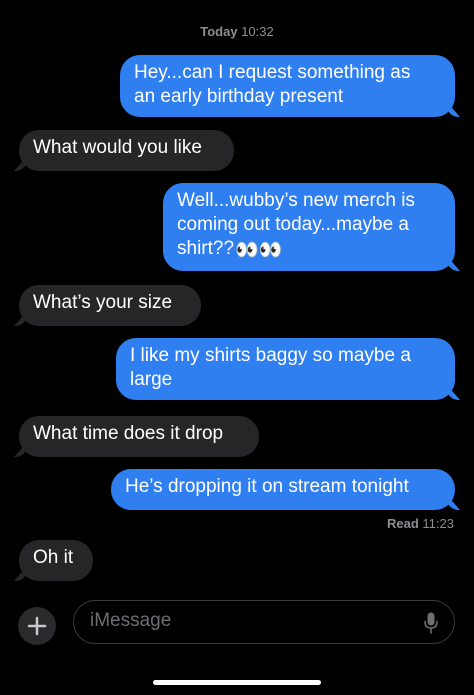 This screenshot has width=474, height=695. I want to click on message-line: What time does it drop, so click(128, 433).